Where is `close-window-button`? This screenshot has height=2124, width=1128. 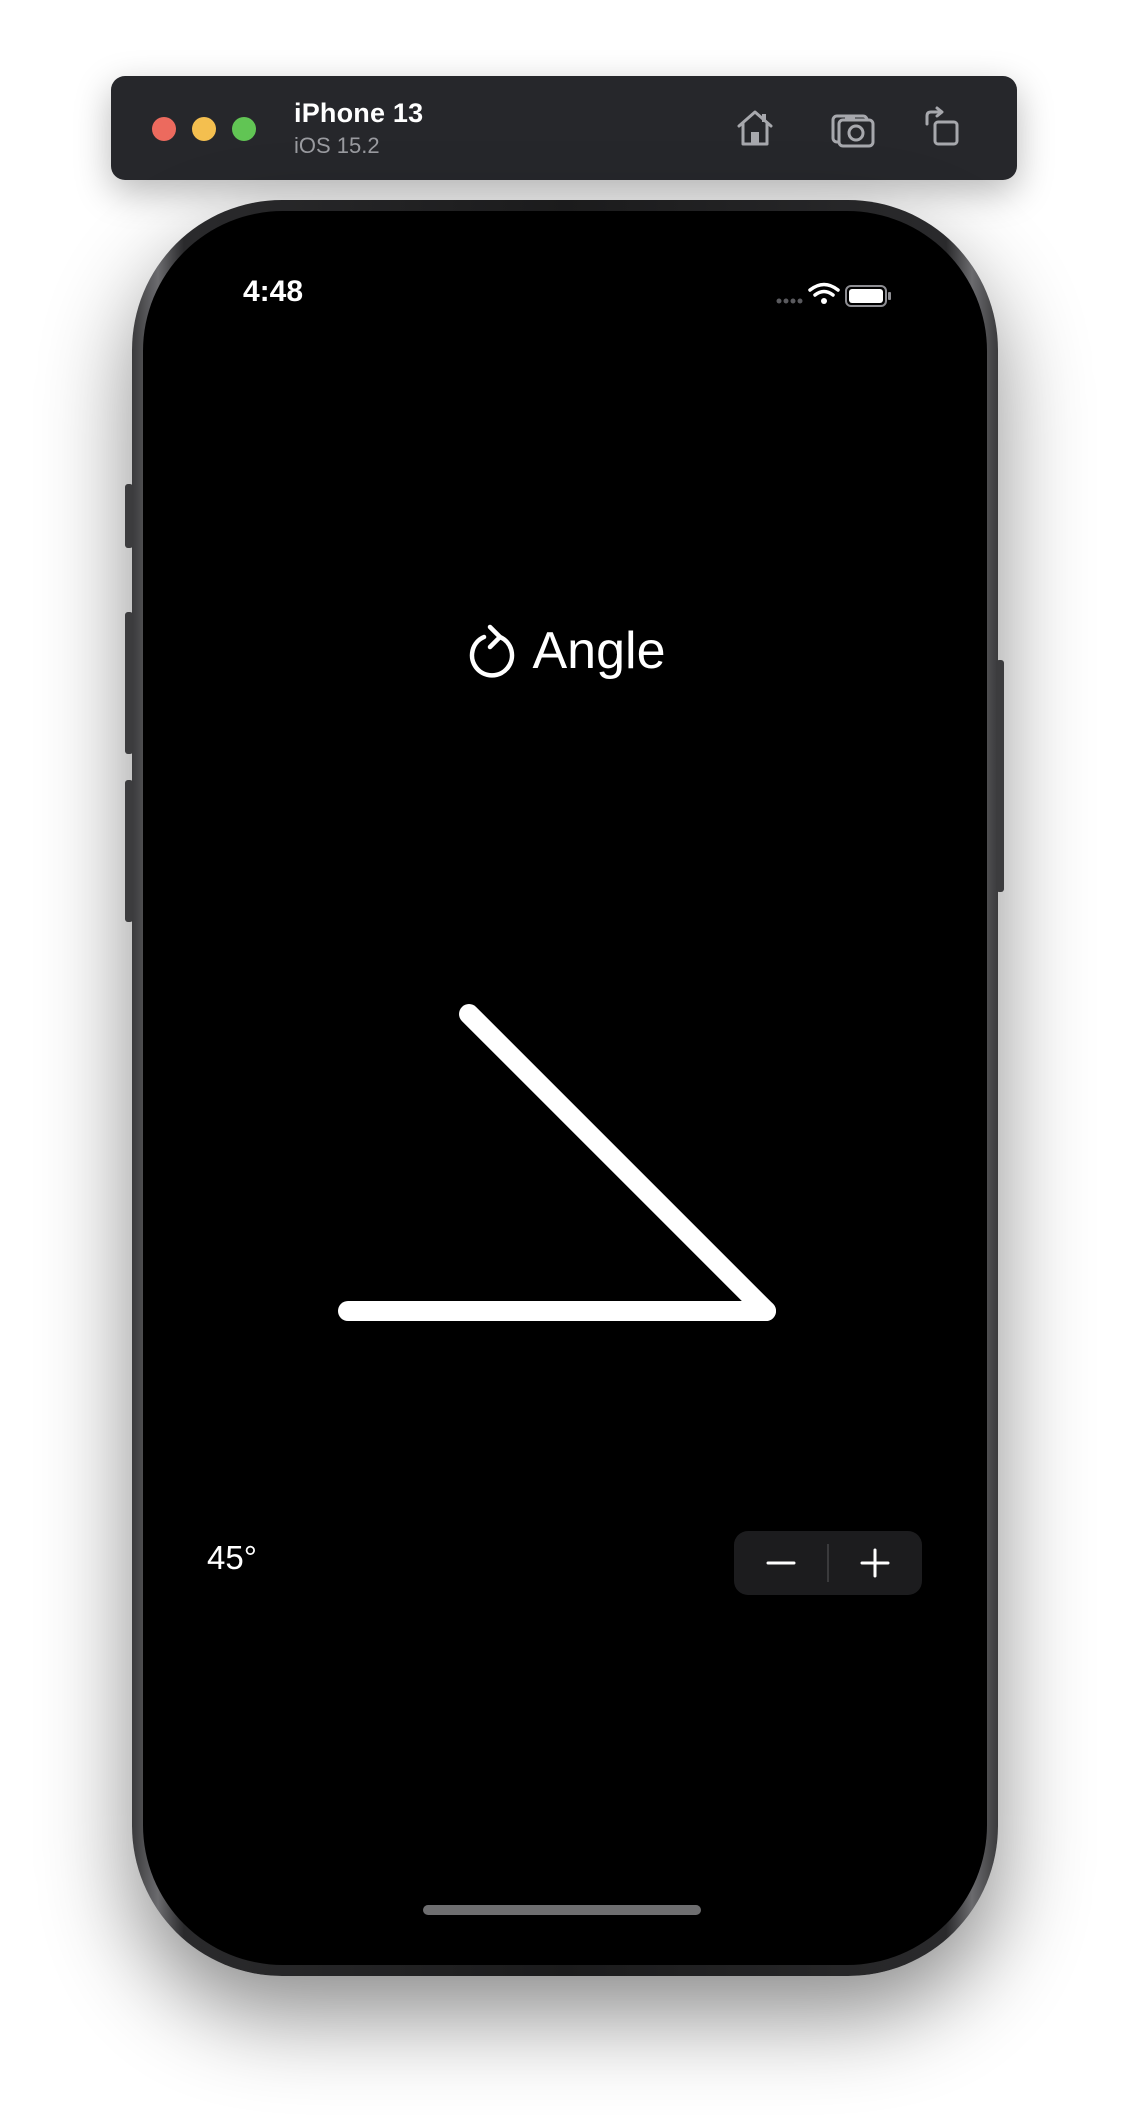
close-window-button is located at coordinates (164, 129).